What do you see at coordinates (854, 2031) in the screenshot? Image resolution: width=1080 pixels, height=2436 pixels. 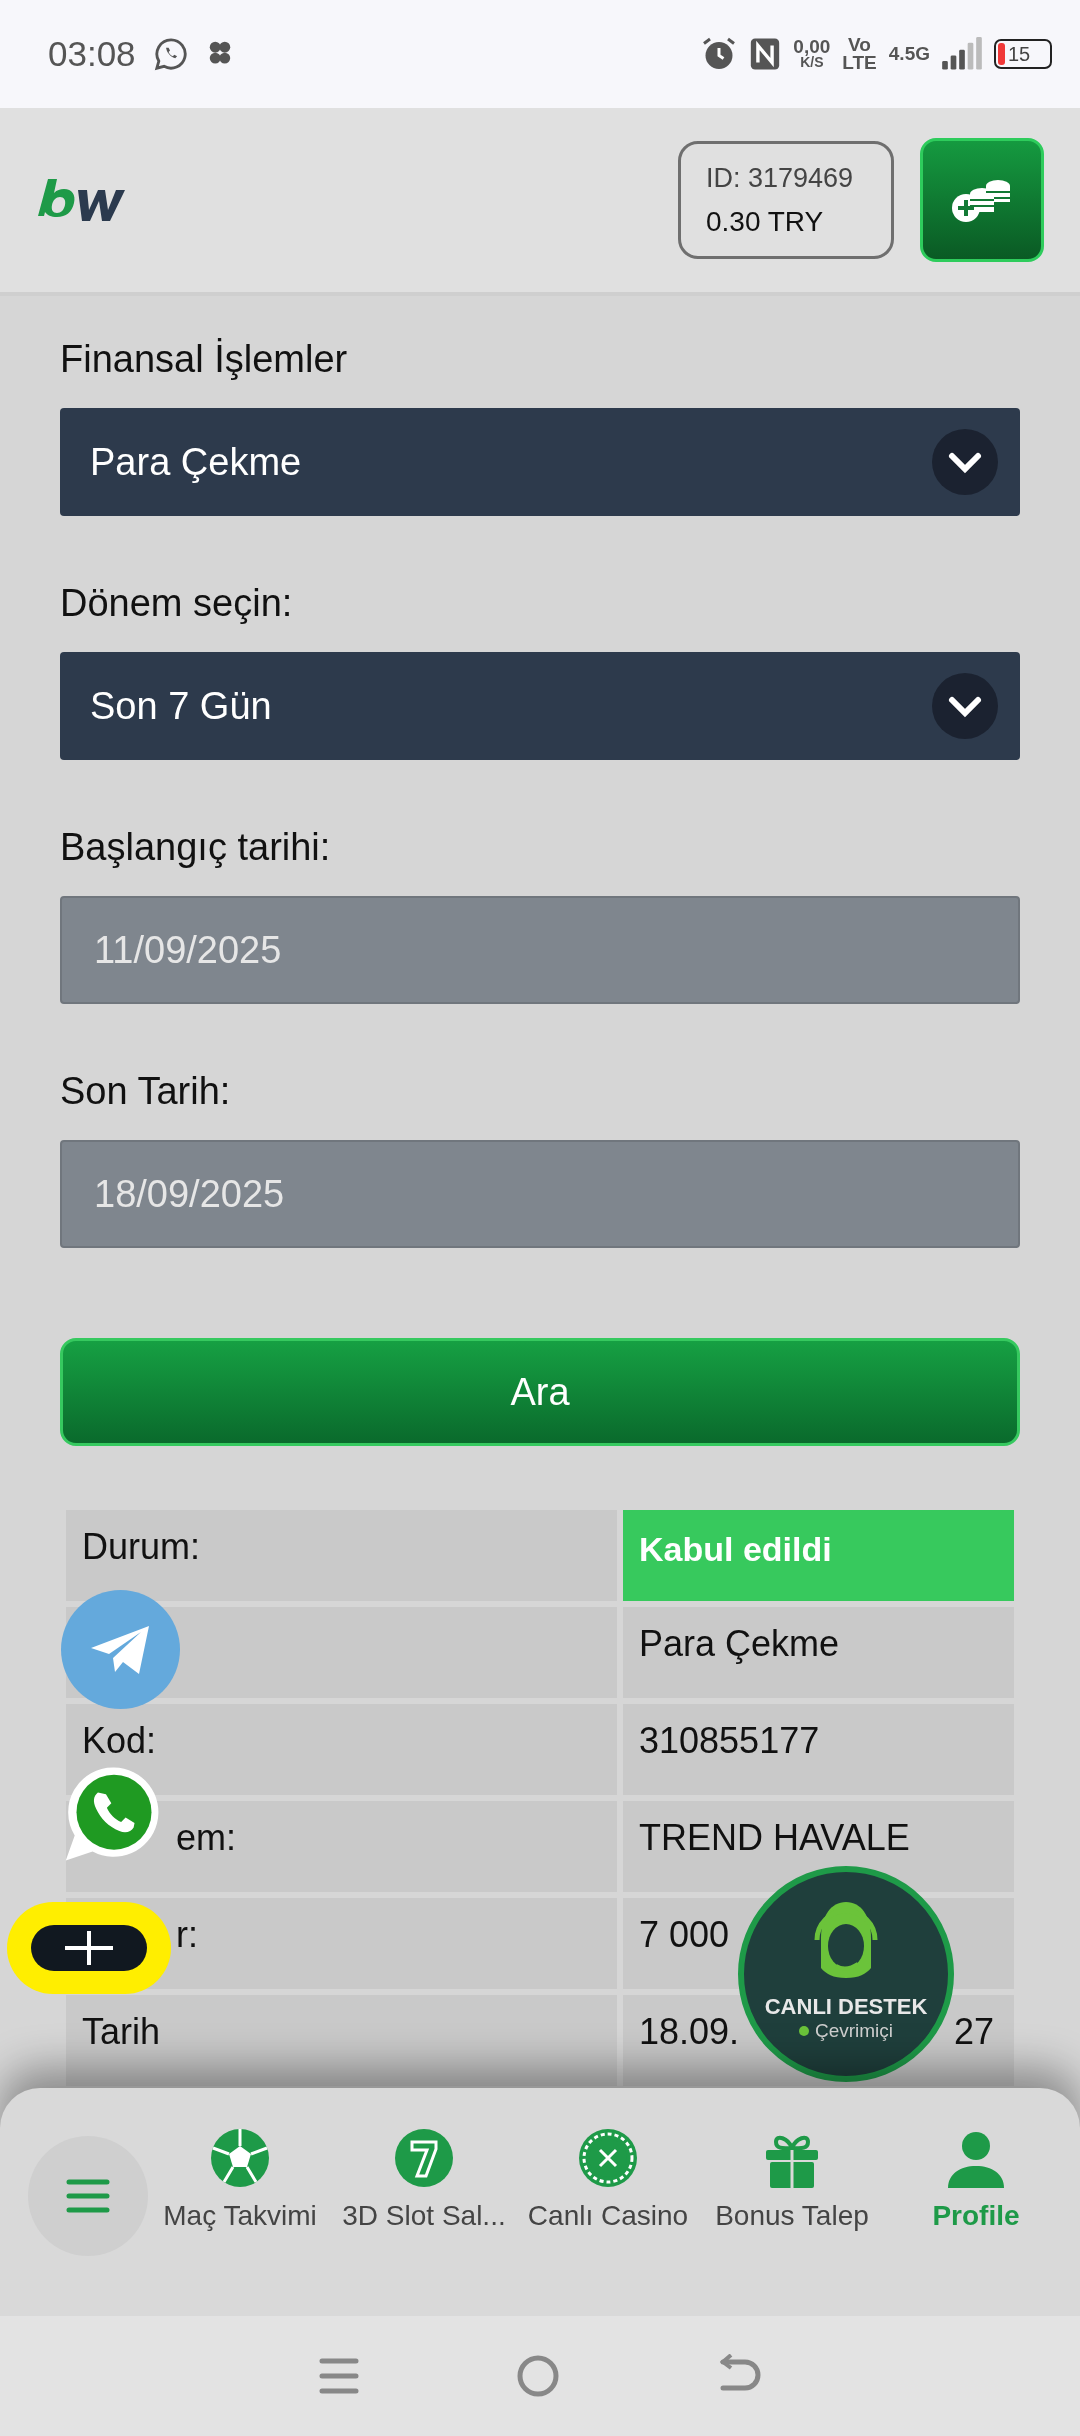 I see `online-status: Çevrimiçi` at bounding box center [854, 2031].